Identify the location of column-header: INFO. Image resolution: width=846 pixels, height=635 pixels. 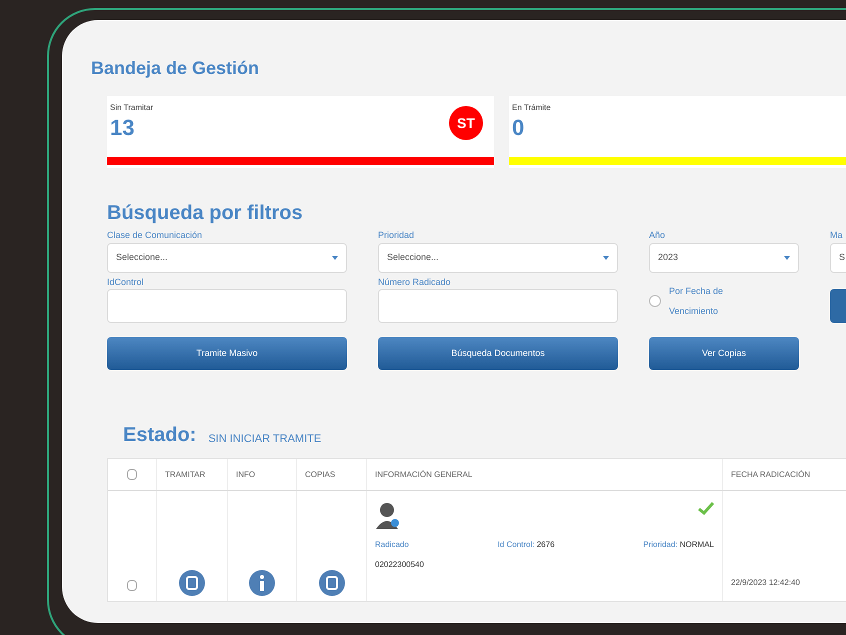
(262, 474).